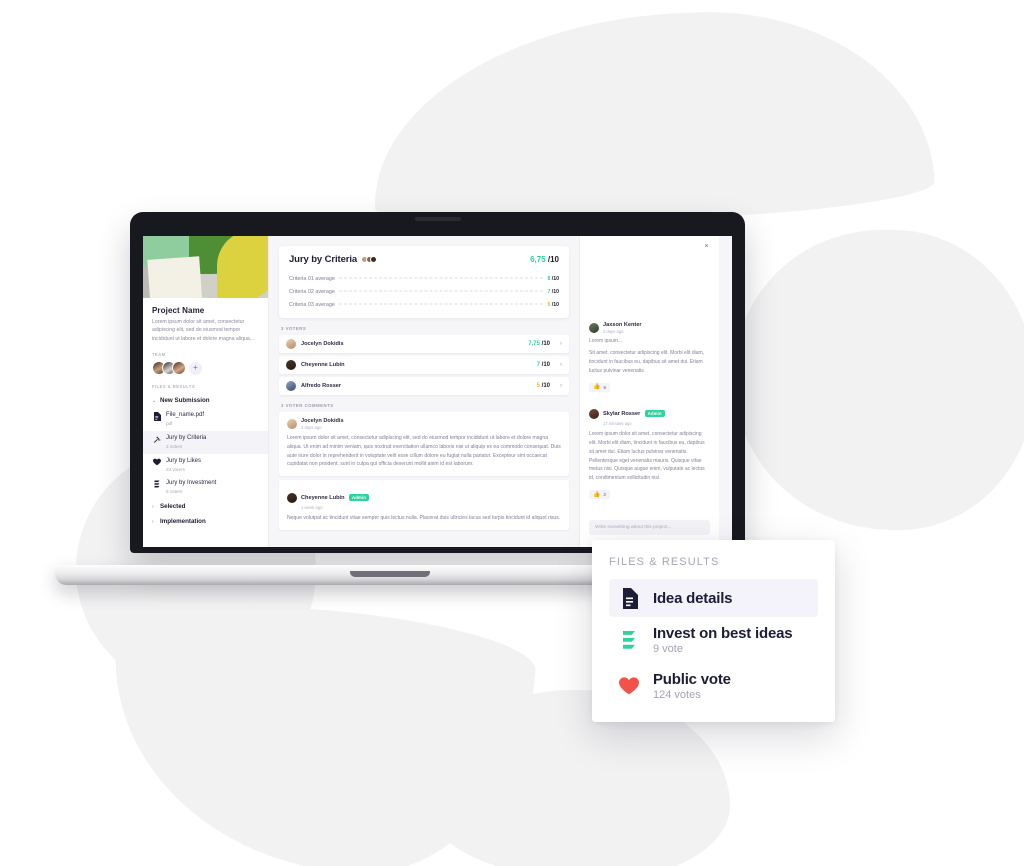 The image size is (1024, 866). What do you see at coordinates (323, 365) in the screenshot?
I see `voter-name: Cheyenne Lubin` at bounding box center [323, 365].